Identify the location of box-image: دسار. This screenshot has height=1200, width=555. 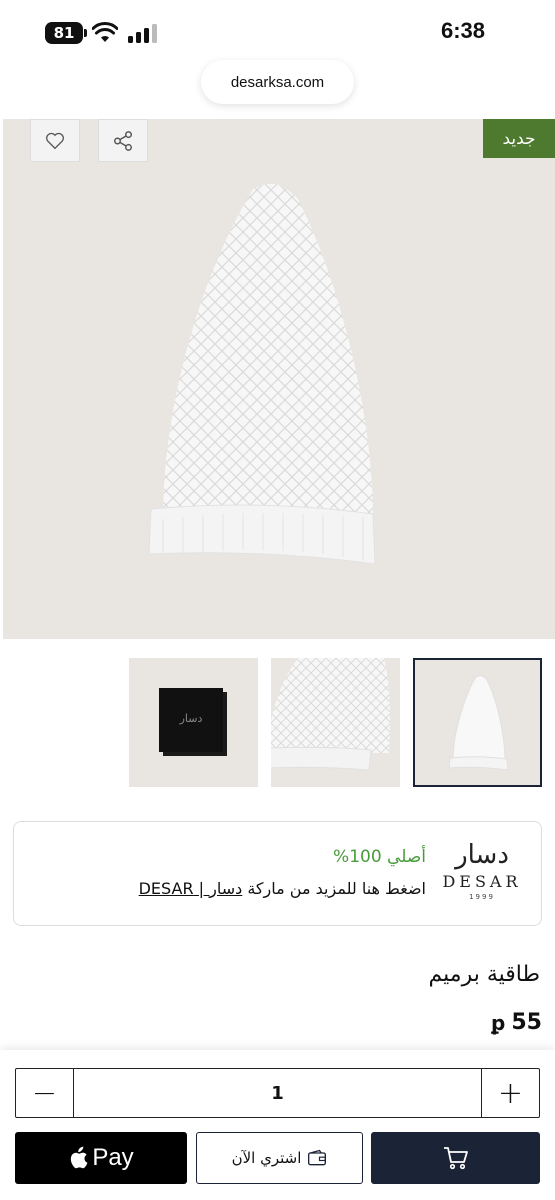
(193, 722).